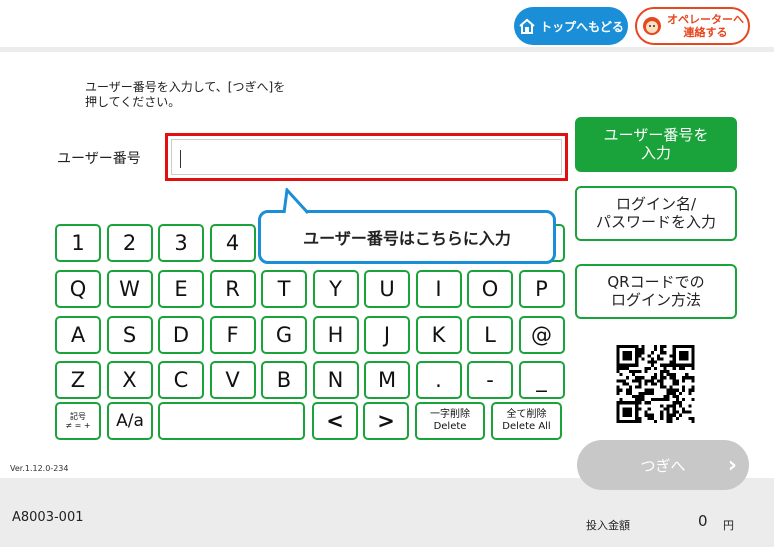  Describe the element at coordinates (185, 94) in the screenshot. I see `instruction-text: ユーザー番号を入力して、[つぎへ]を 押してください。` at that location.